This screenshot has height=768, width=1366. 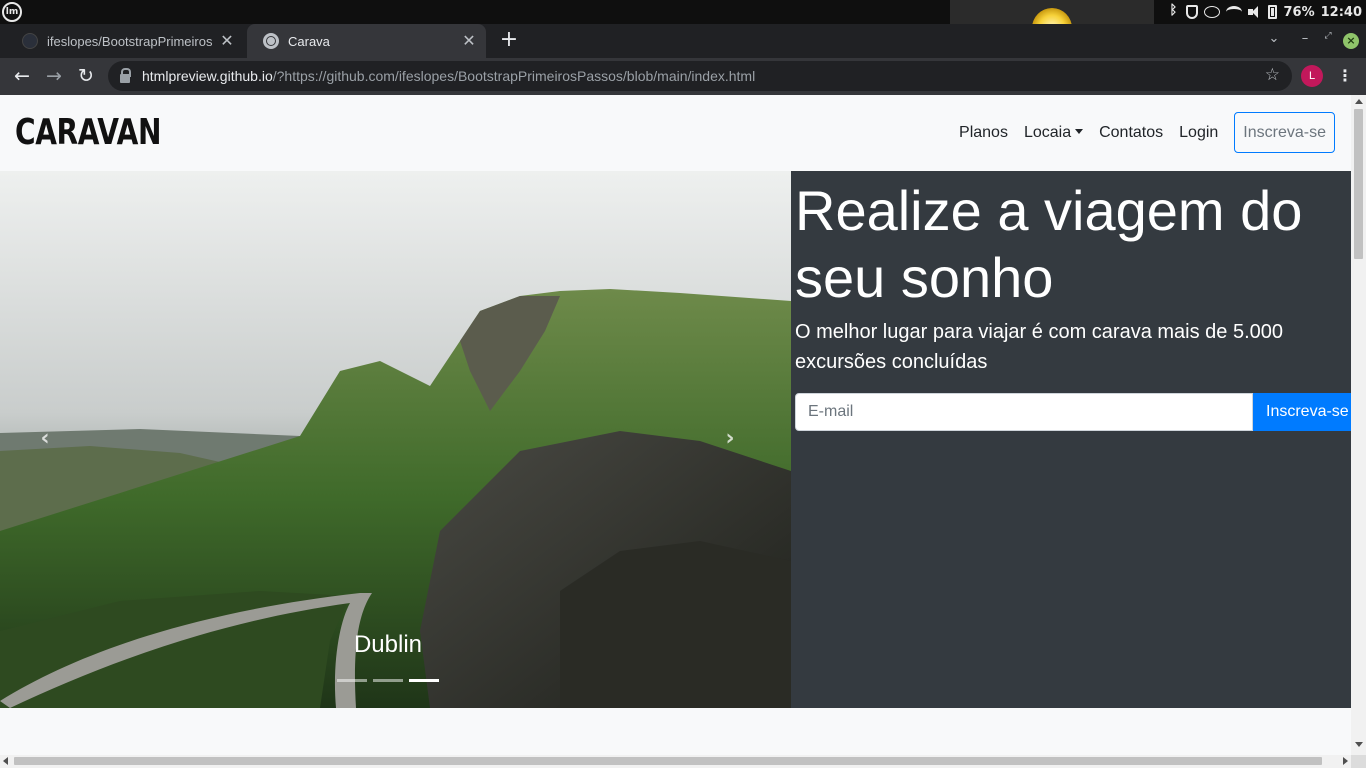 What do you see at coordinates (1328, 41) in the screenshot?
I see `restore-icon: ⤢` at bounding box center [1328, 41].